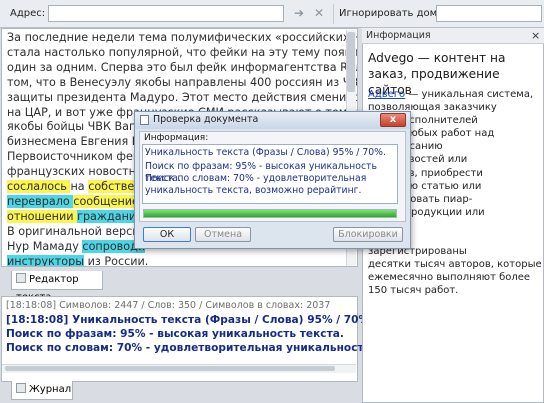  Describe the element at coordinates (449, 278) in the screenshot. I see `ad-body-line: ежемесячно выполняют более` at that location.